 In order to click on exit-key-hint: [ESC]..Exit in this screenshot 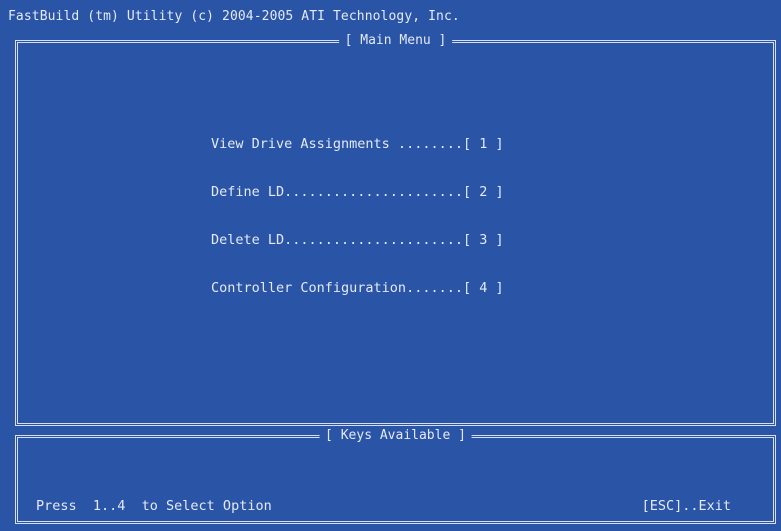, I will do `click(686, 506)`.